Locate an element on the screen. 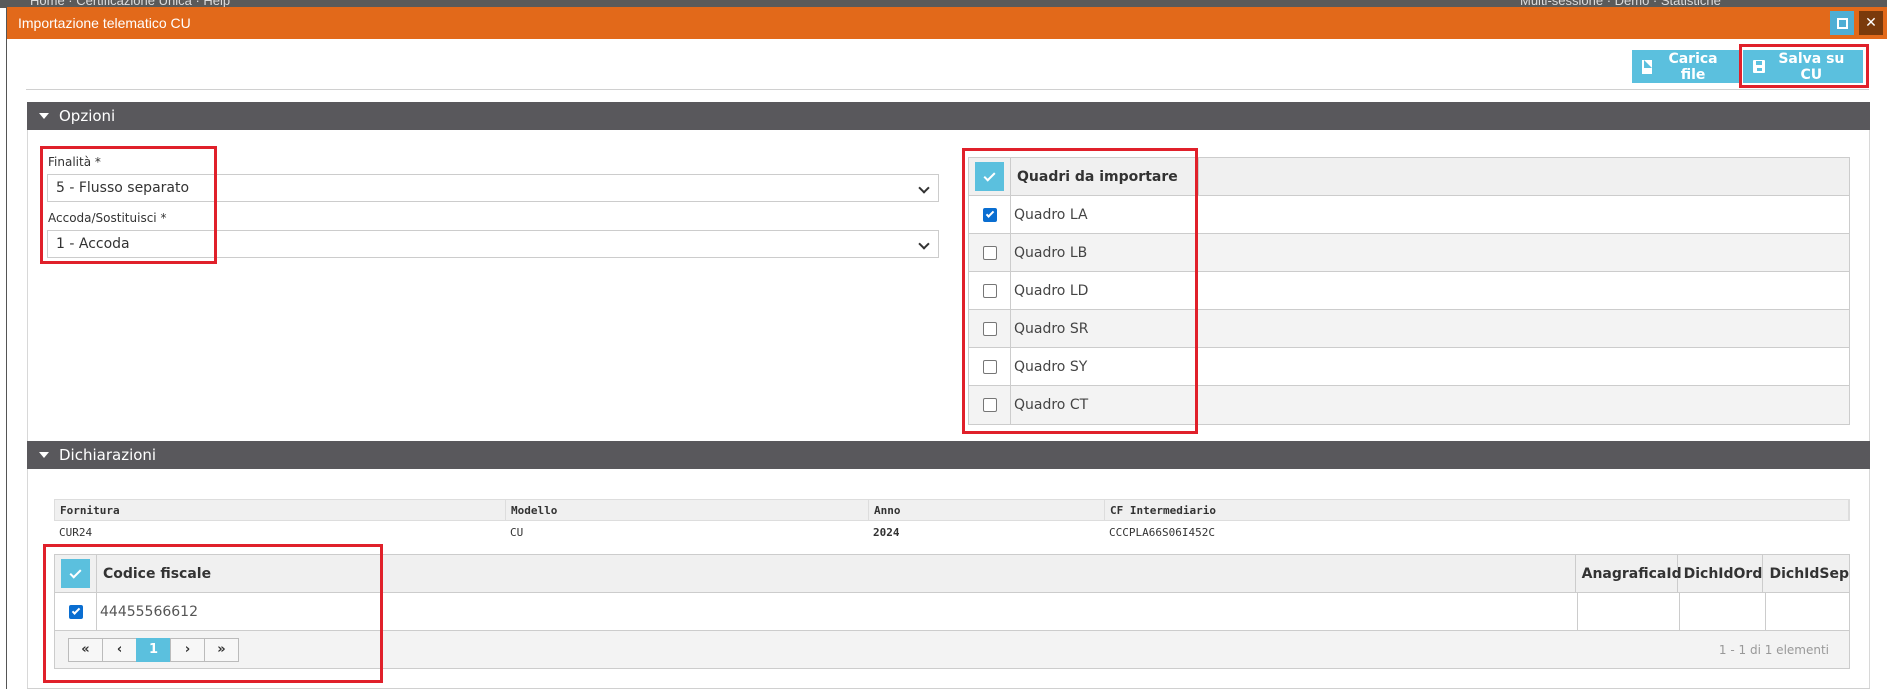 The image size is (1887, 689). dich-sep-cell is located at coordinates (1807, 611).